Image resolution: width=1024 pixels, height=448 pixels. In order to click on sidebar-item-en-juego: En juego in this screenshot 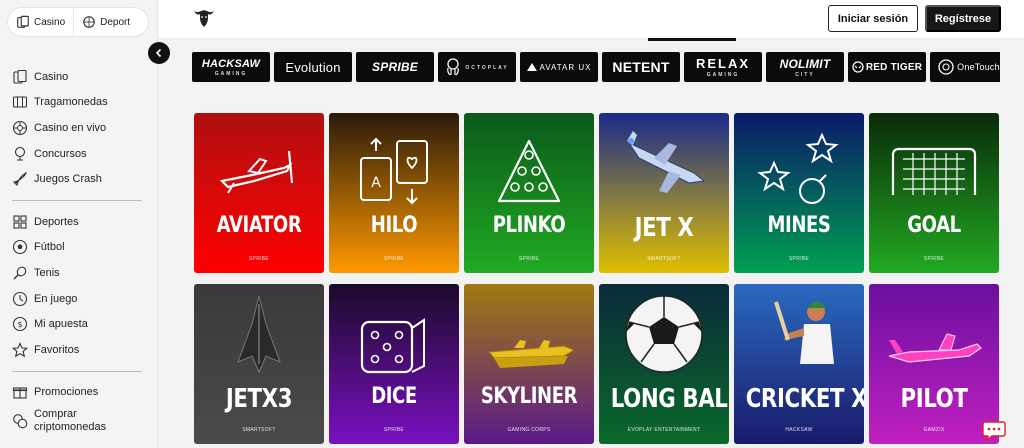, I will do `click(79, 299)`.